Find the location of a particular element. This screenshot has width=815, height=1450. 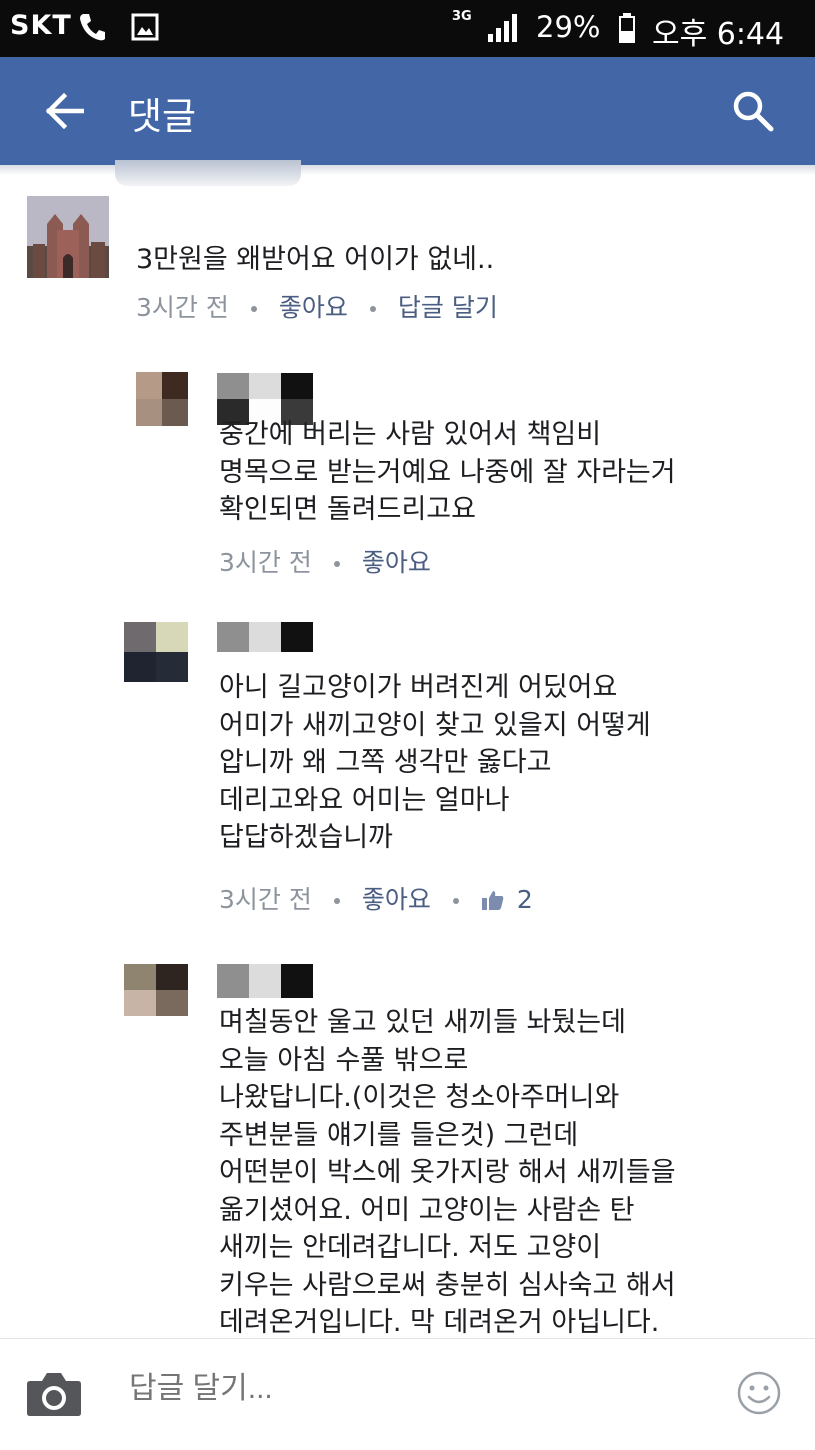

reply-input is located at coordinates (322, 1389).